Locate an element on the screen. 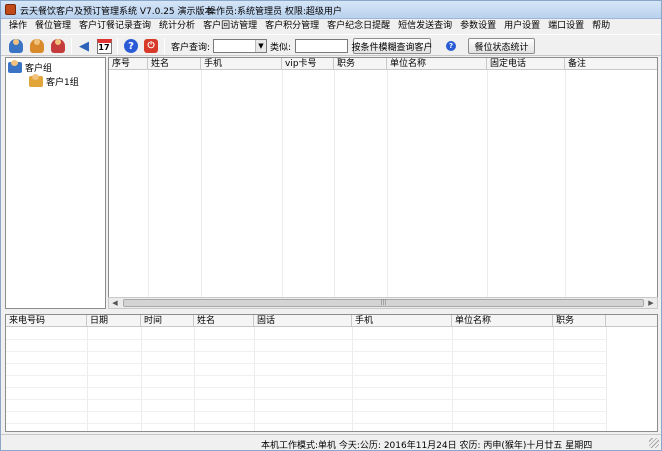 The width and height of the screenshot is (662, 451). horizontal-scrollbar: ◀ ||| ▶ is located at coordinates (383, 303).